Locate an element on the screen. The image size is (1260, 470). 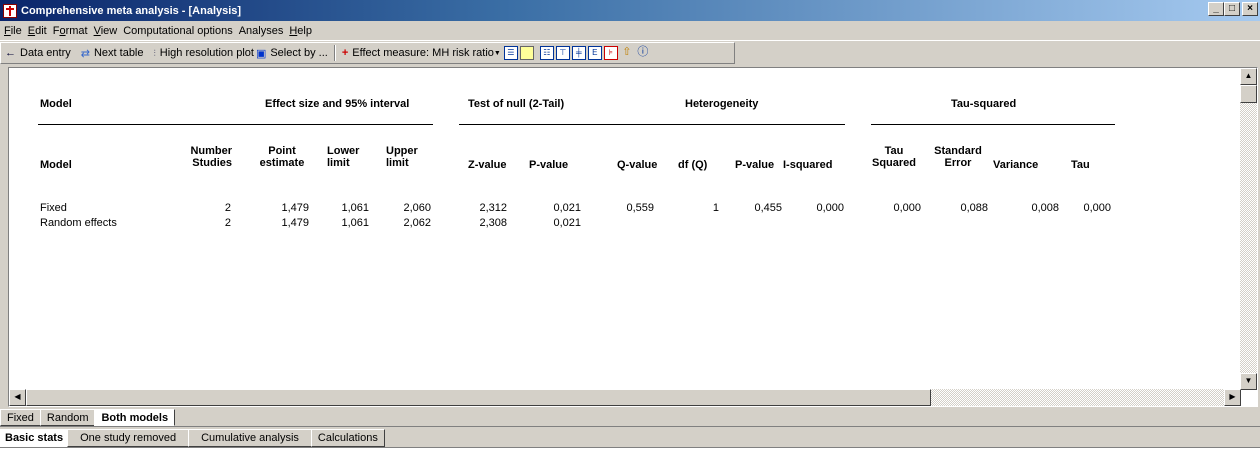
col-header-point-estimate: Point estimate is located at coordinates (282, 157).